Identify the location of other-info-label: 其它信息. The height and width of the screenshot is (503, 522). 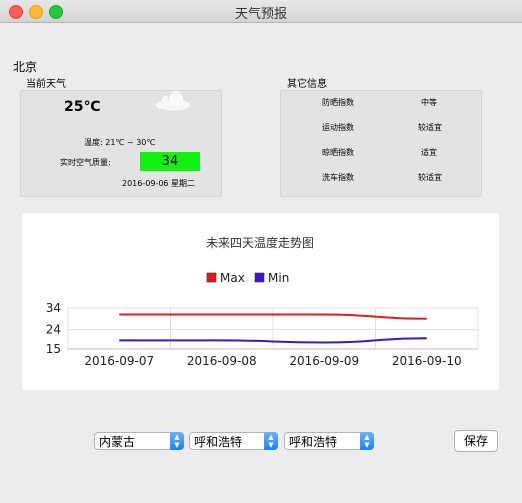
(307, 84).